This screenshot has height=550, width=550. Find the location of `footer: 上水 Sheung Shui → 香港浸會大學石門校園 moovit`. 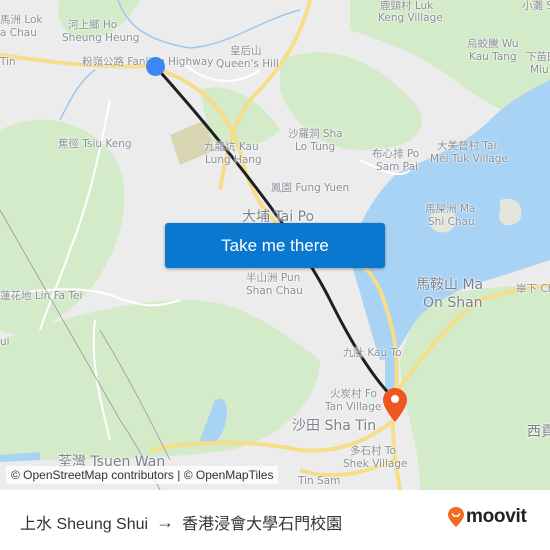

footer: 上水 Sheung Shui → 香港浸會大學石門校園 moovit is located at coordinates (275, 520).